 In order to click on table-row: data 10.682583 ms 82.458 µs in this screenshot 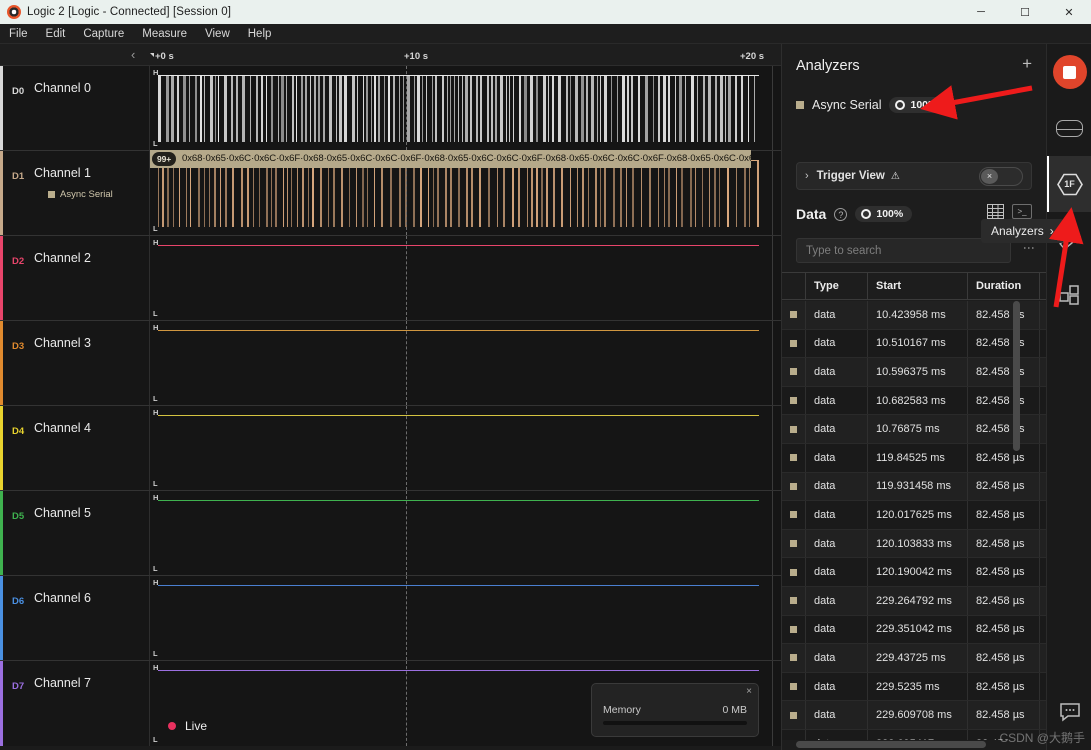, I will do `click(914, 401)`.